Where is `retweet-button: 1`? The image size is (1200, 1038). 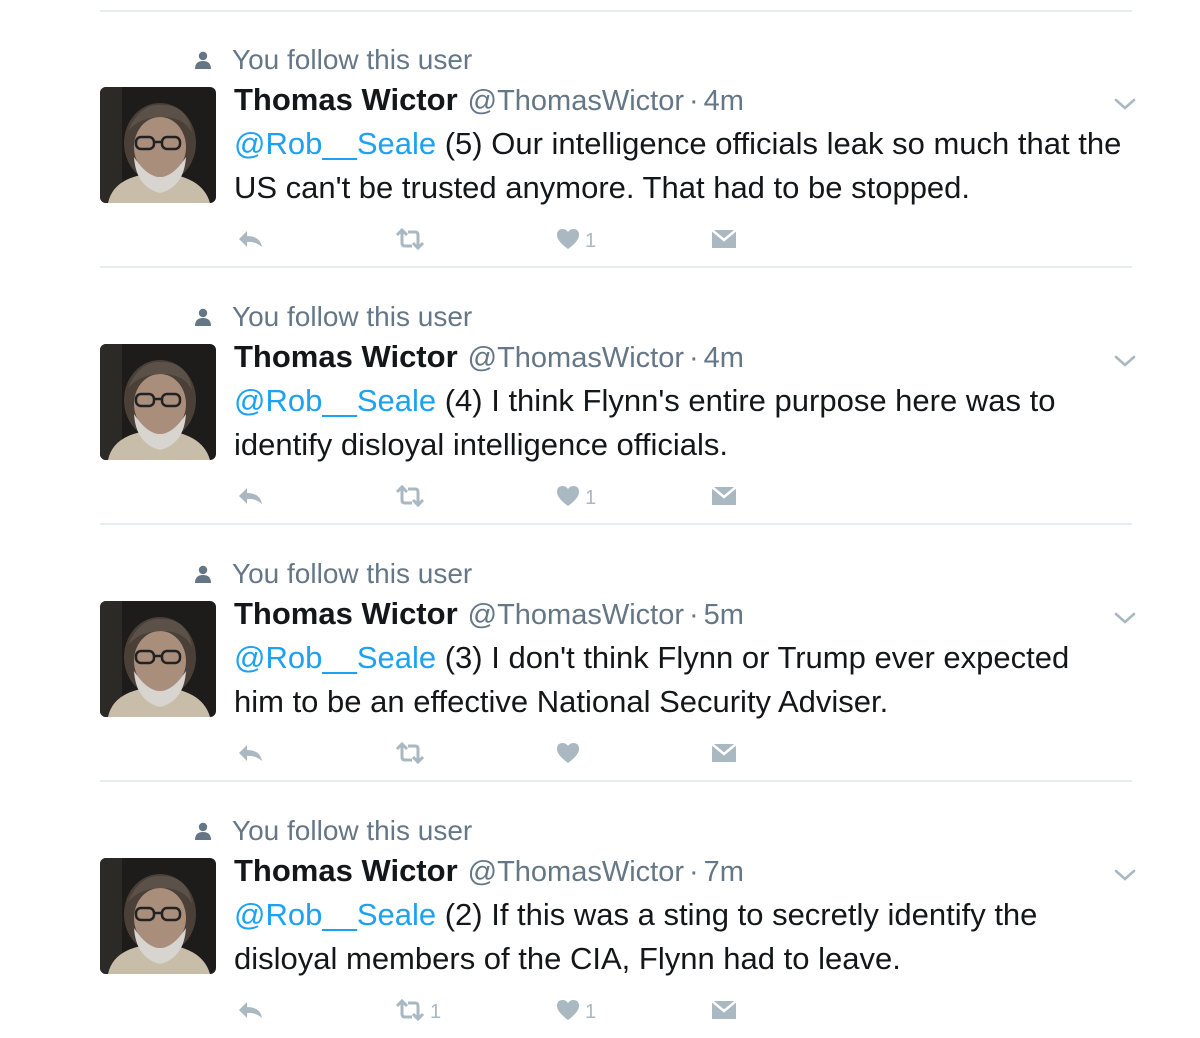 retweet-button: 1 is located at coordinates (417, 1012).